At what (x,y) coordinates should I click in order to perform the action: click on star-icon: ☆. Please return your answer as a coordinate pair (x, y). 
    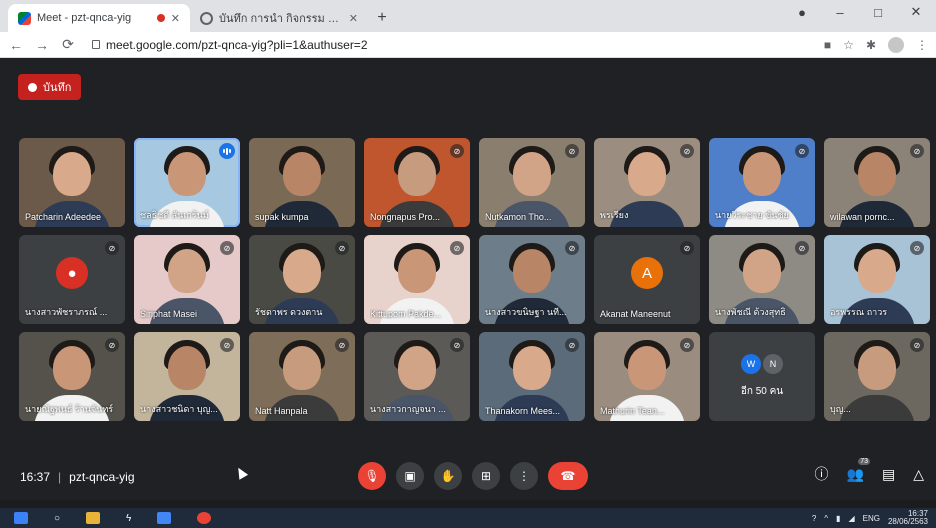
    Looking at the image, I should click on (848, 45).